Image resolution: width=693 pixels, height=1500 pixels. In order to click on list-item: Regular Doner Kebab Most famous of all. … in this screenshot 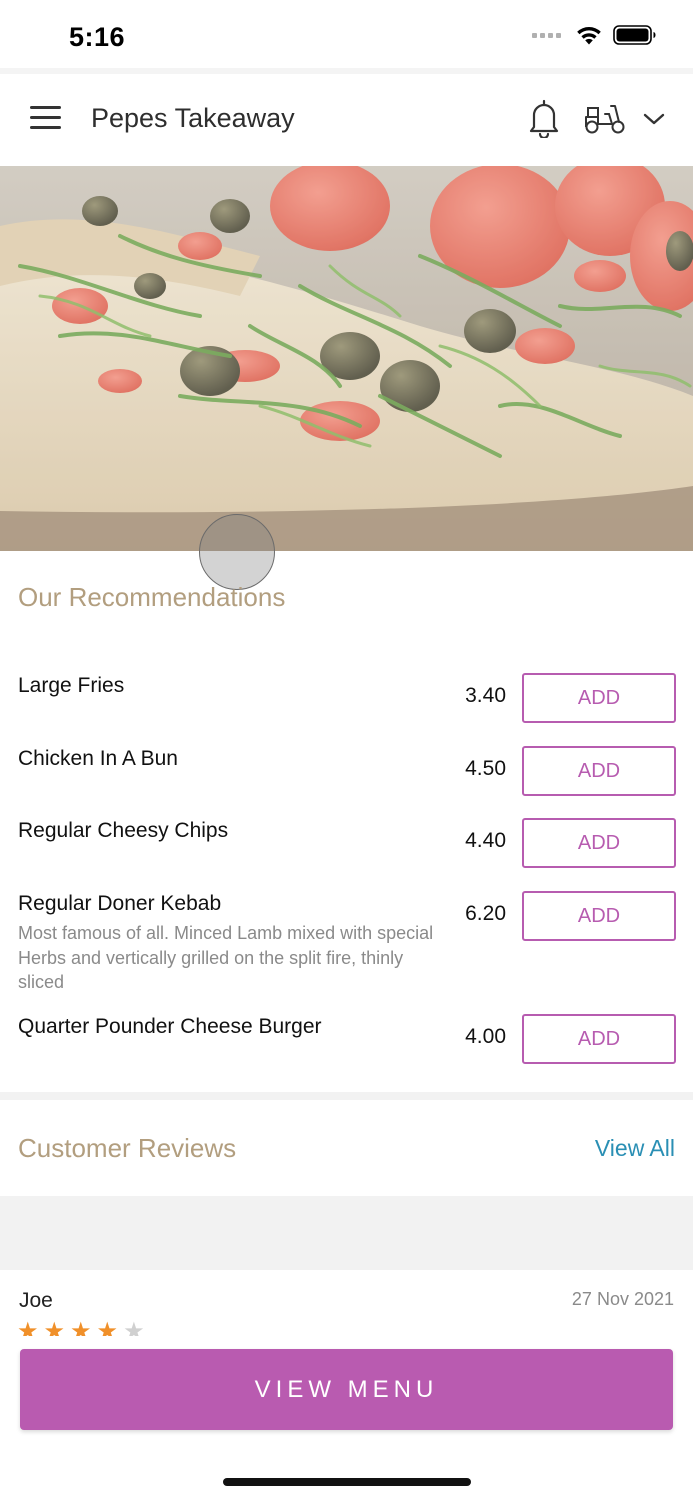, I will do `click(346, 946)`.